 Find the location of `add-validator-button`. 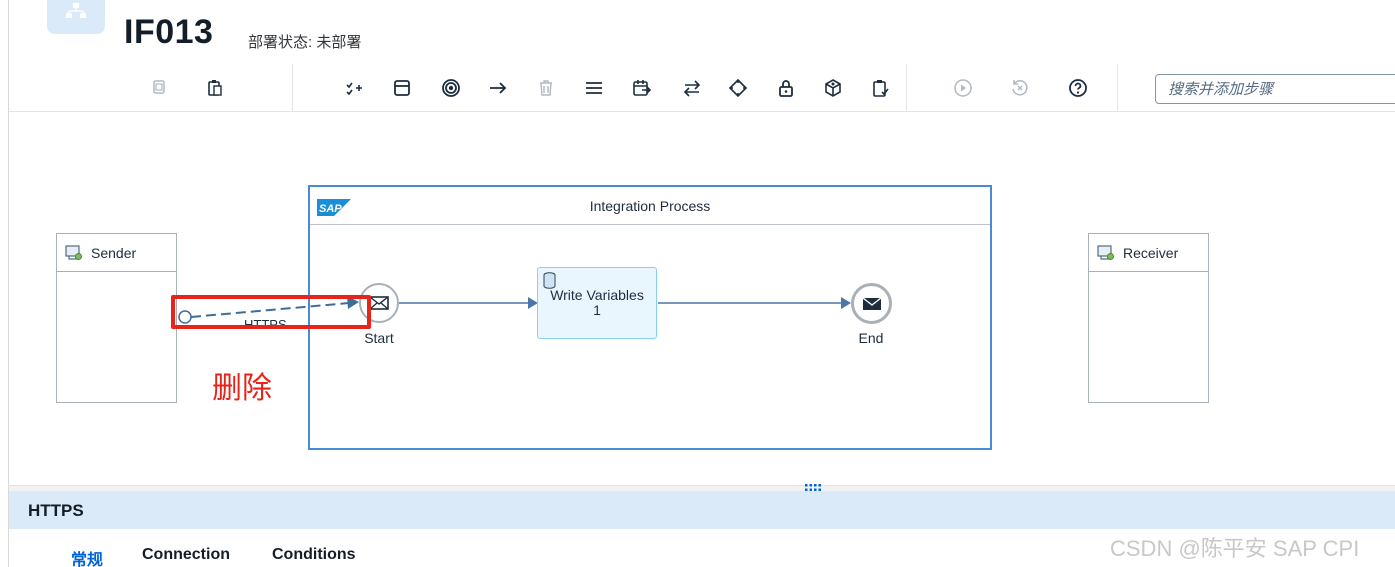

add-validator-button is located at coordinates (881, 88).